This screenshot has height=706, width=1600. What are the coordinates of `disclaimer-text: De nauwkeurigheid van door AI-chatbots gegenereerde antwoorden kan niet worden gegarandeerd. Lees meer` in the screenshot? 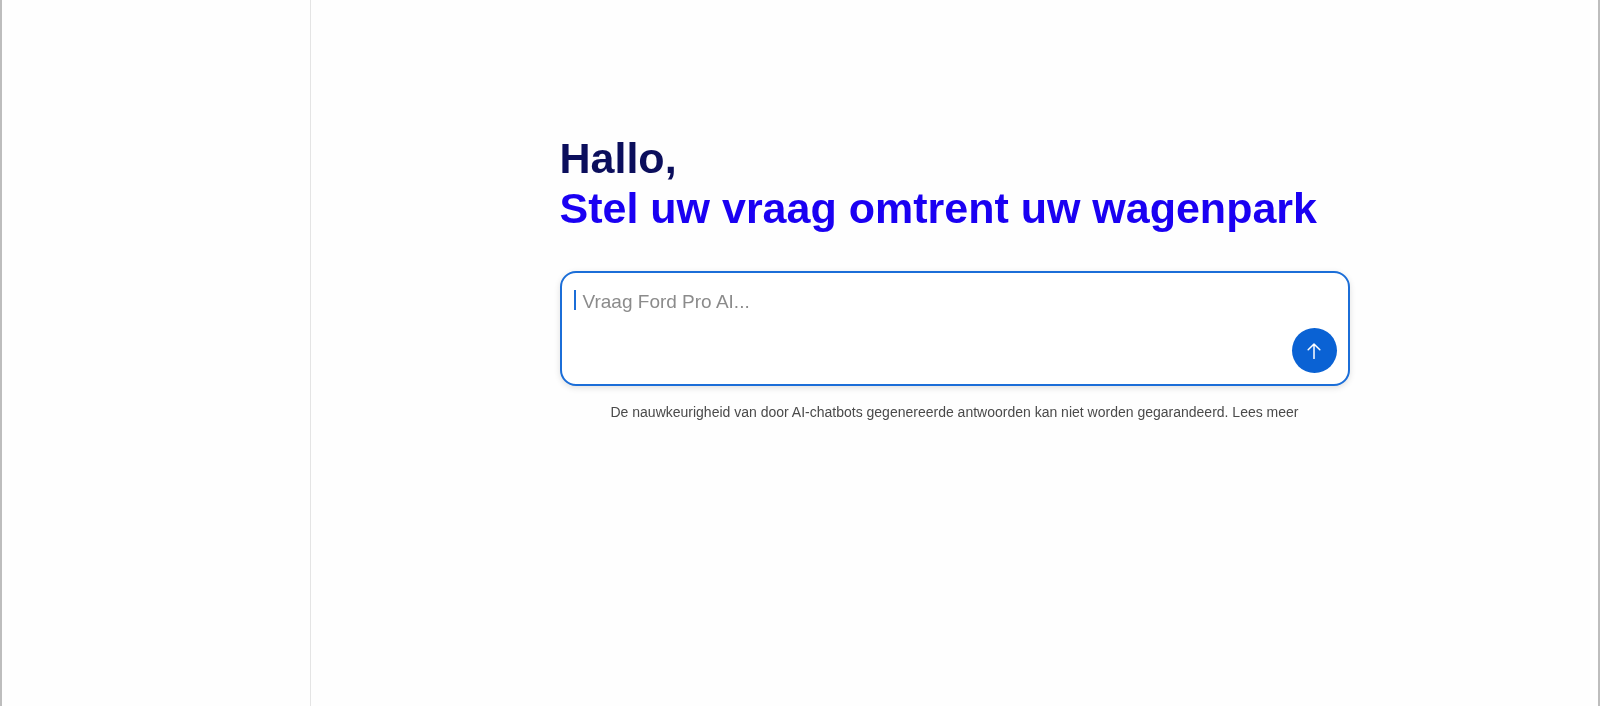 It's located at (954, 412).